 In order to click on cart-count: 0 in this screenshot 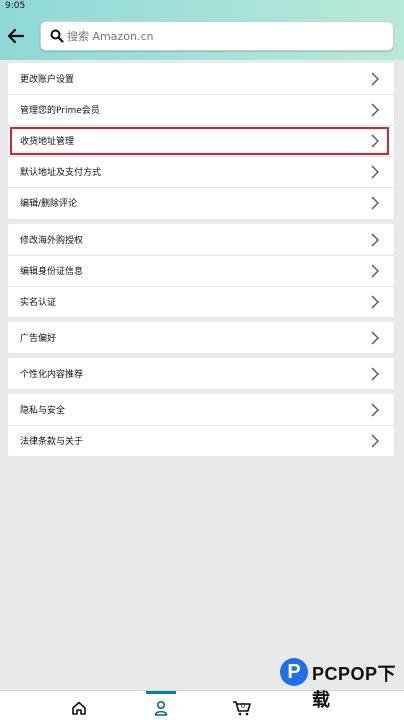, I will do `click(243, 706)`.